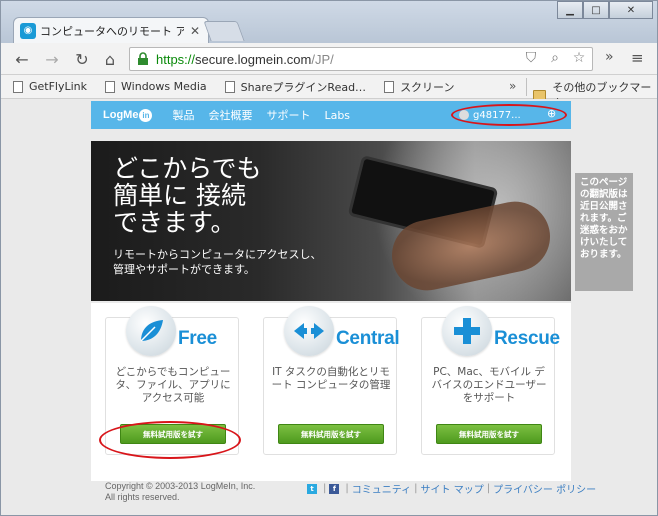  Describe the element at coordinates (224, 31) in the screenshot. I see `new-tab-button` at that location.